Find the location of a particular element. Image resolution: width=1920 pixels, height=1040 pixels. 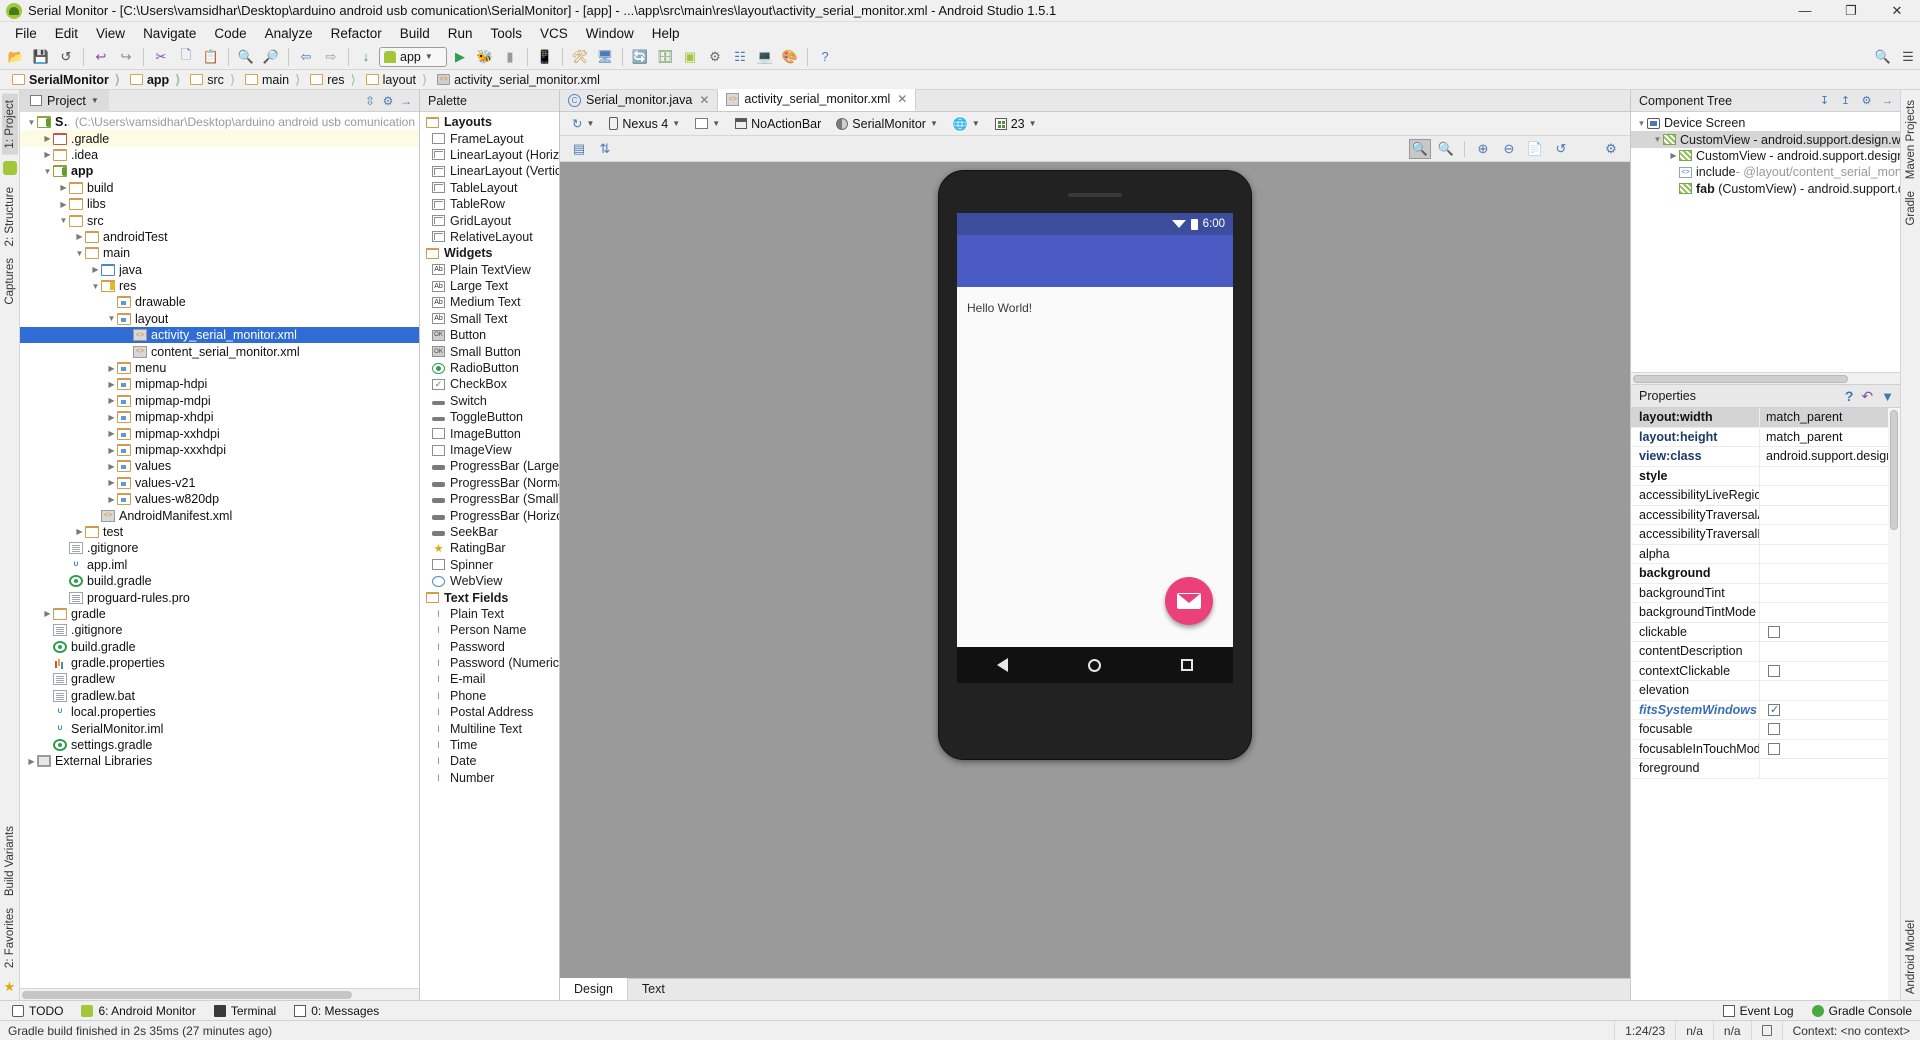

settings-icon: ⚙ is located at coordinates (1866, 100).